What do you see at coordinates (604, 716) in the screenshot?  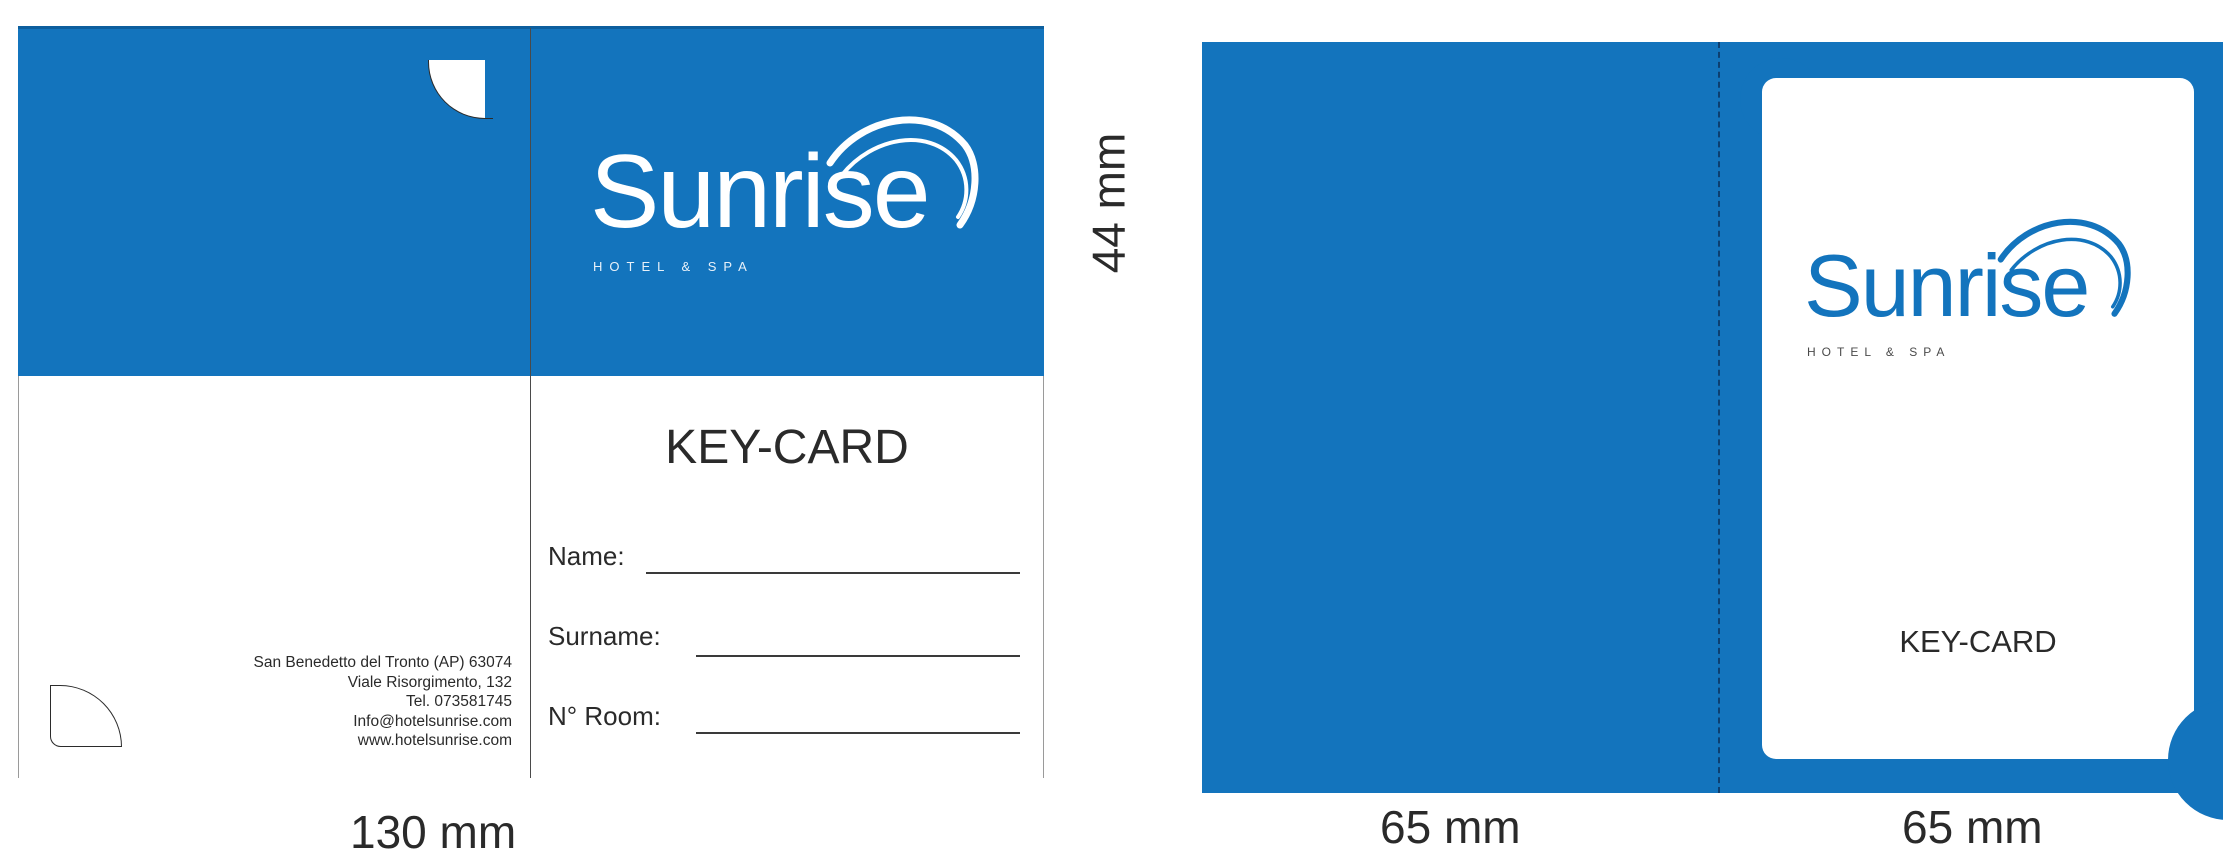 I see `room-number-label: N° Room:` at bounding box center [604, 716].